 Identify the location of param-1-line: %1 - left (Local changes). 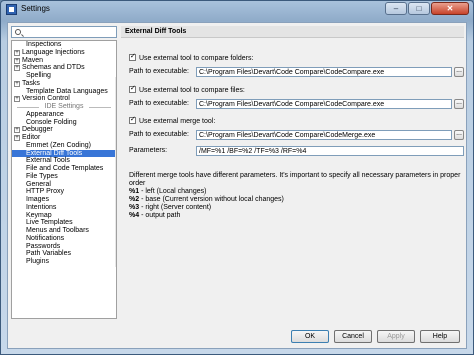
(296, 192).